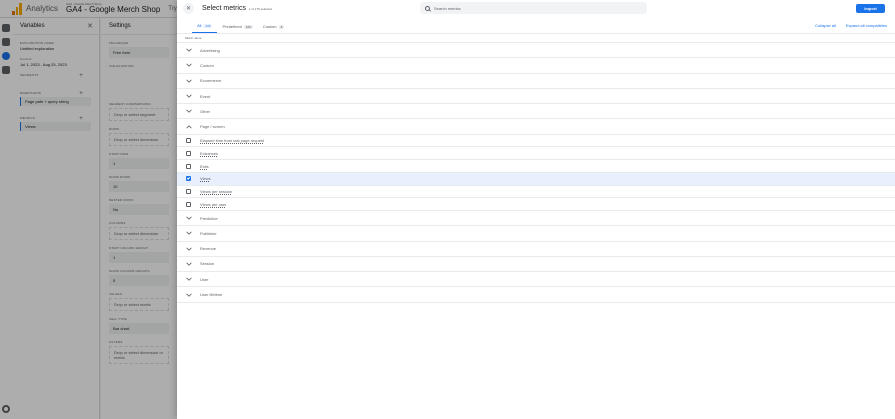 The width and height of the screenshot is (895, 419). I want to click on tab-label: All, so click(199, 25).